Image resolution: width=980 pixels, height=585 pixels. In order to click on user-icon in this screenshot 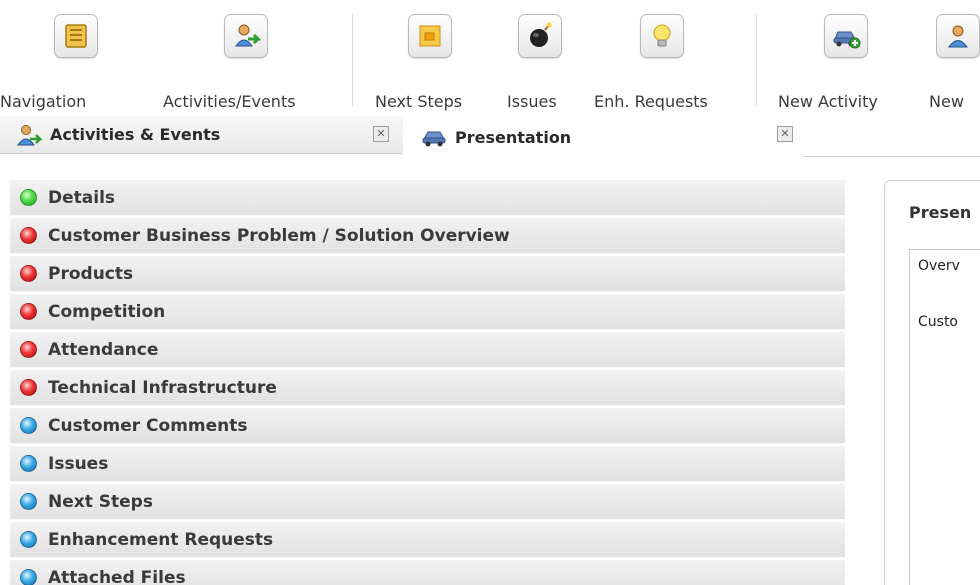, I will do `click(958, 36)`.